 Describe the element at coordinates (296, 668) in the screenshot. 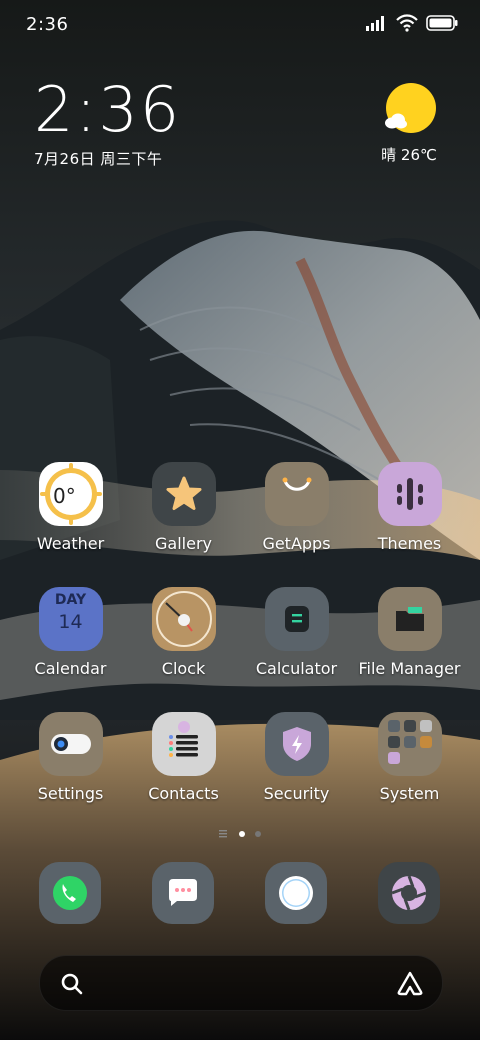

I see `app-label: Calculator` at that location.